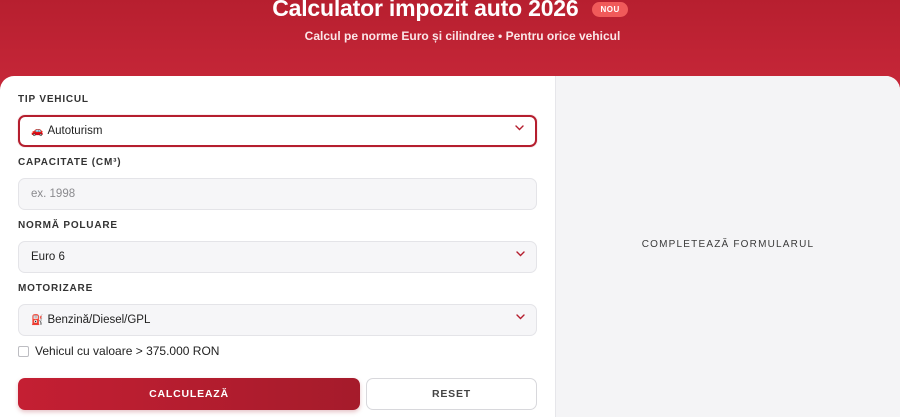 Image resolution: width=900 pixels, height=417 pixels. I want to click on action-buttons: CALCULEAZĂ RESET, so click(277, 394).